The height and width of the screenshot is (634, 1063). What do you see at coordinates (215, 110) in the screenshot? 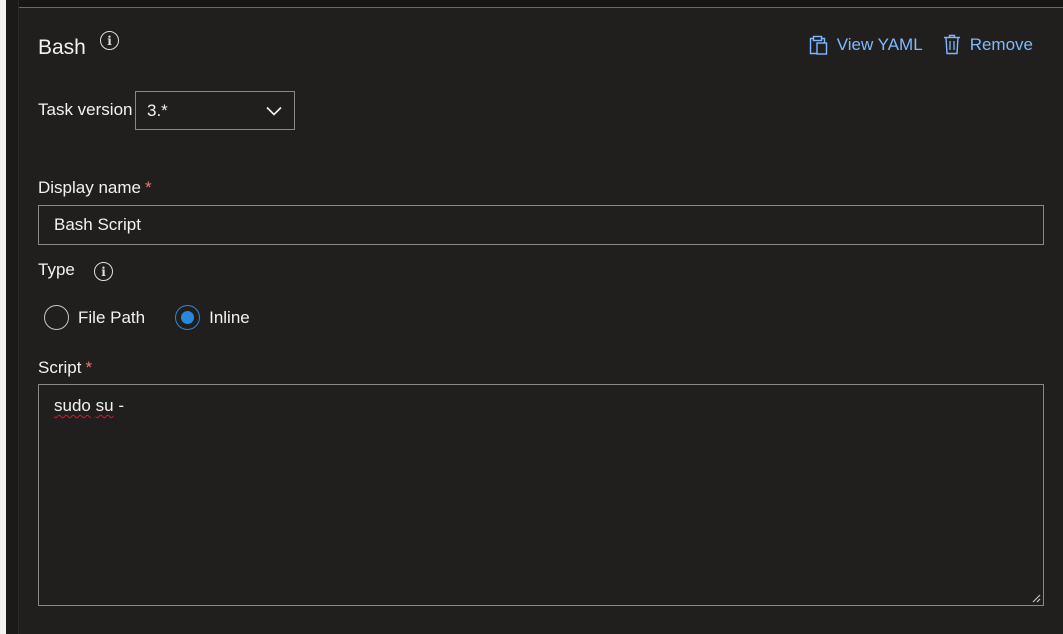
I see `task-version-select: 3.*` at bounding box center [215, 110].